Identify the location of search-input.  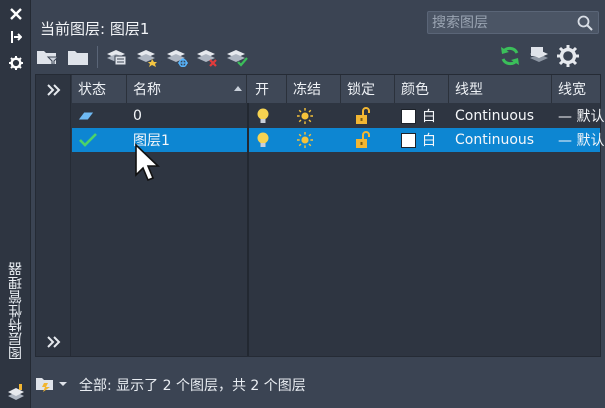
(498, 22).